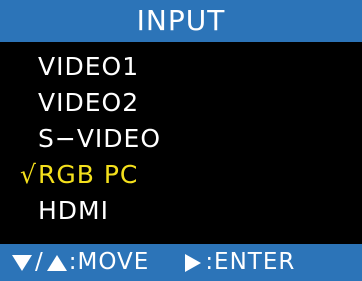  I want to click on input-option-video1: VIDEO1, so click(181, 66).